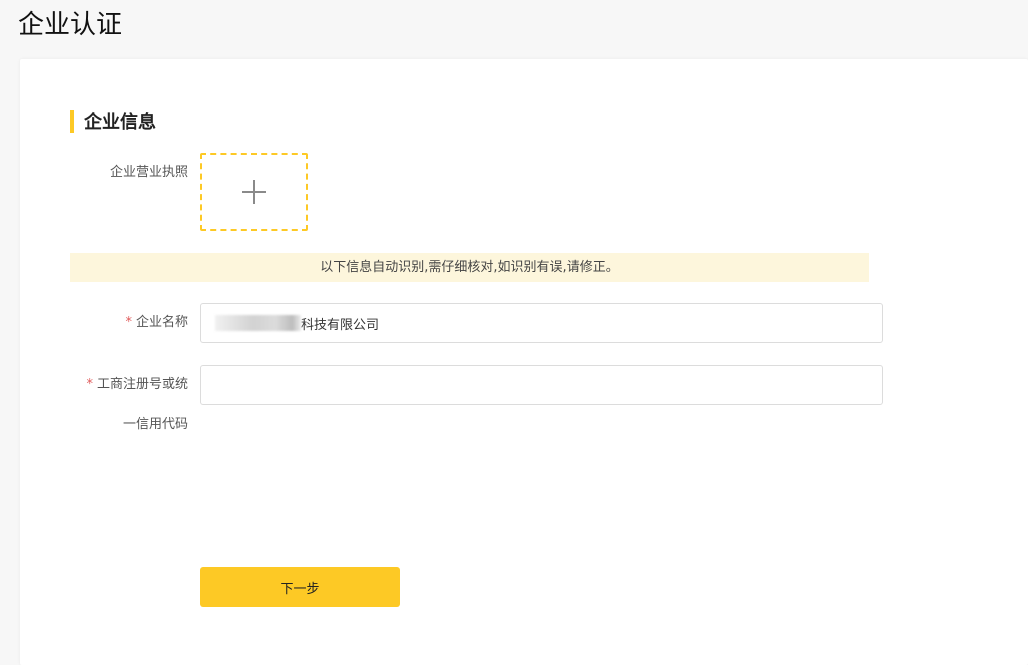 This screenshot has width=1028, height=665. What do you see at coordinates (469, 267) in the screenshot?
I see `auto-recognition-notice: 以下信息自动识别,需仔细核对,如识别有误,请修正。` at bounding box center [469, 267].